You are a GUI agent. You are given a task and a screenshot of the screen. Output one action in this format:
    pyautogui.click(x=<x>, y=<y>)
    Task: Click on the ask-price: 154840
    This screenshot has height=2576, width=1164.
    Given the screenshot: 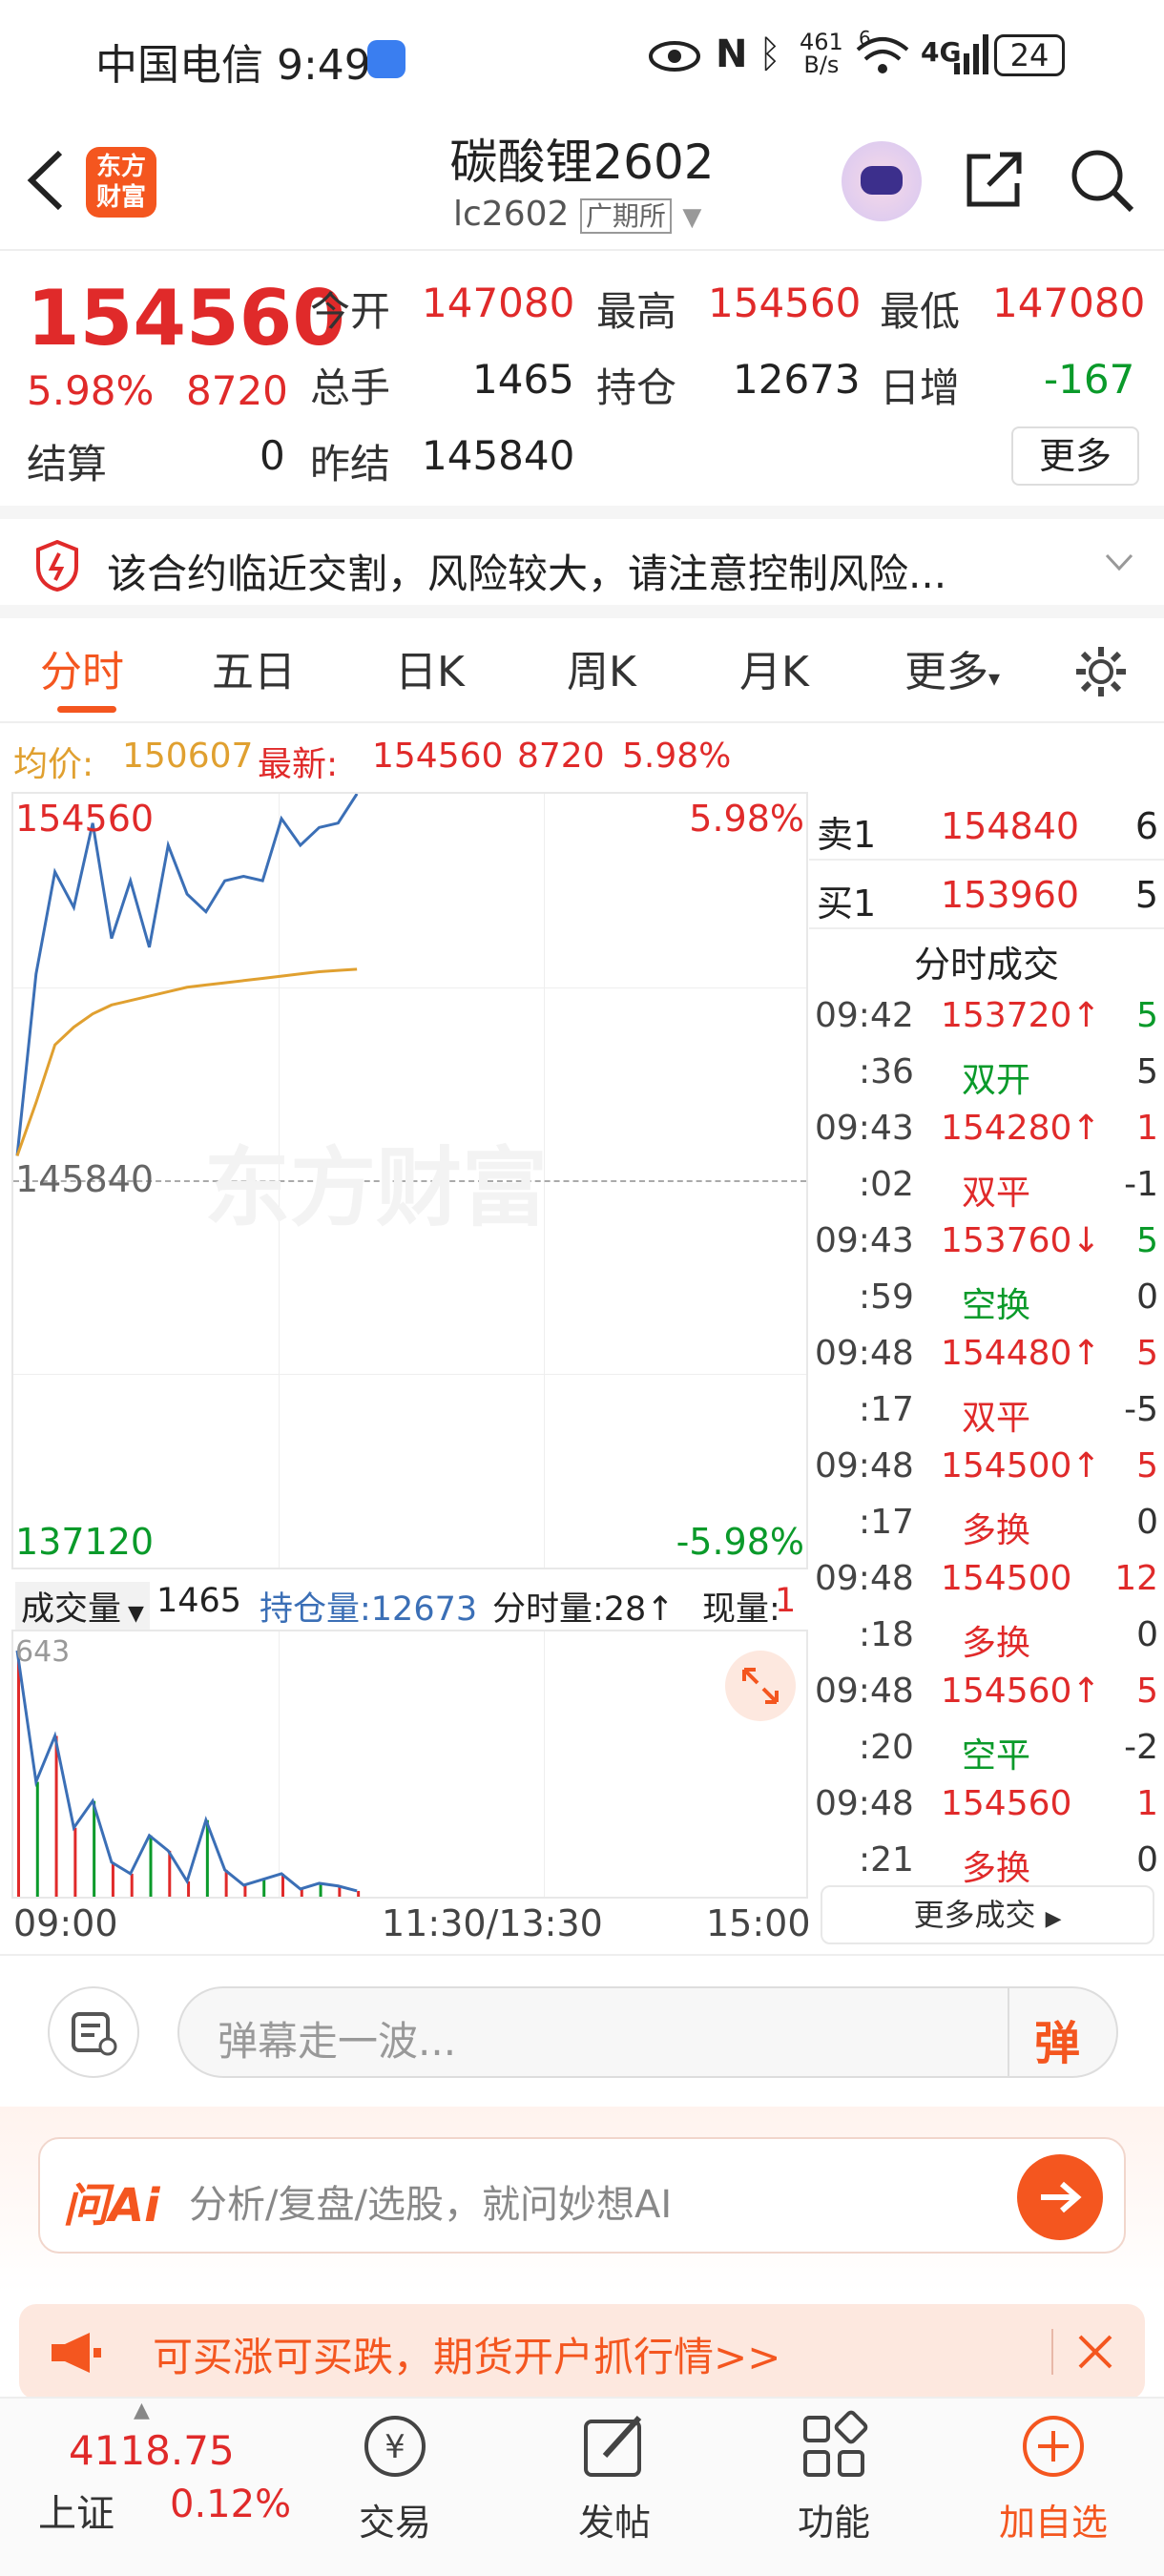 What is the action you would take?
    pyautogui.click(x=1010, y=826)
    